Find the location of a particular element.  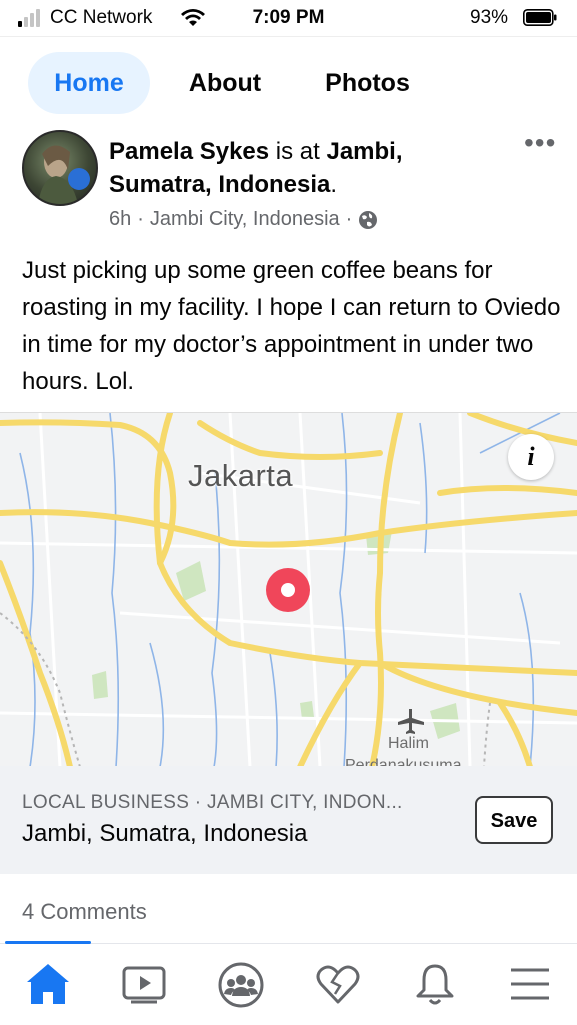

nav-video is located at coordinates (144, 986).